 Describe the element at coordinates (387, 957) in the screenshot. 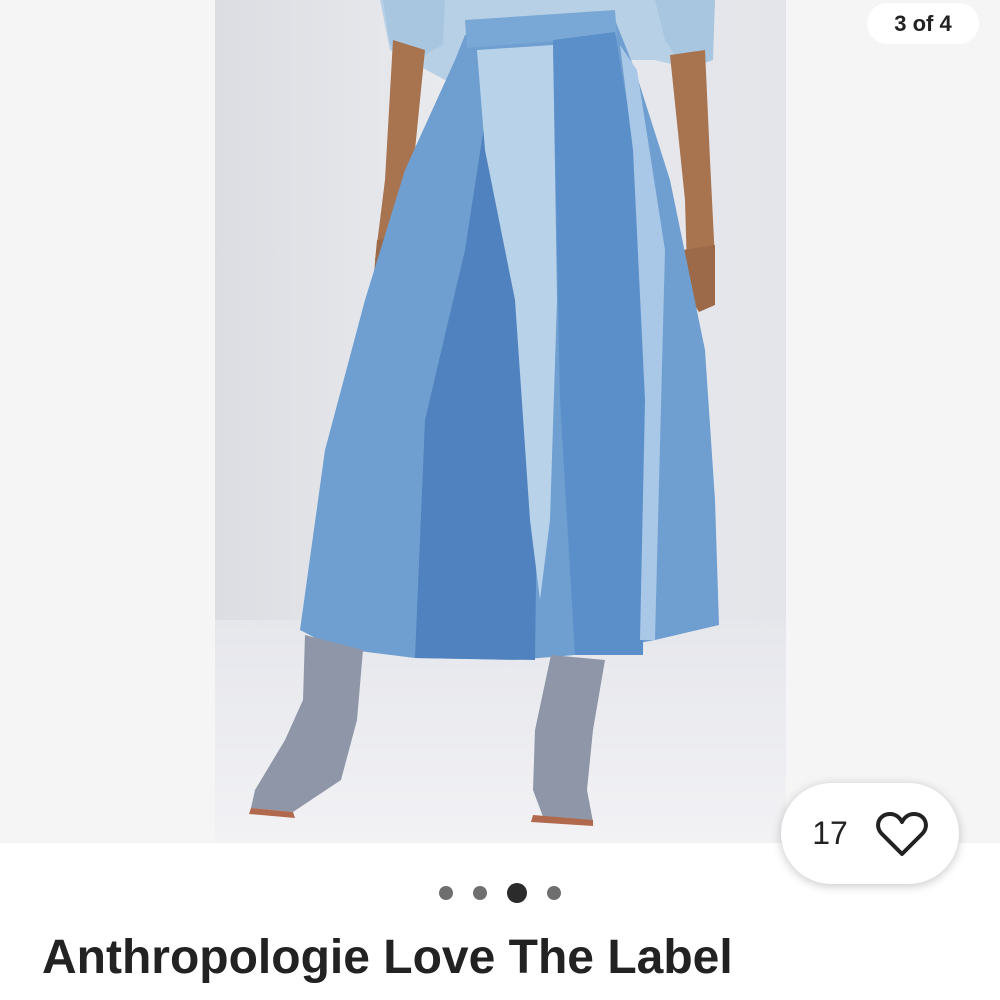

I see `listing-title: Anthropologie Love The Label` at that location.